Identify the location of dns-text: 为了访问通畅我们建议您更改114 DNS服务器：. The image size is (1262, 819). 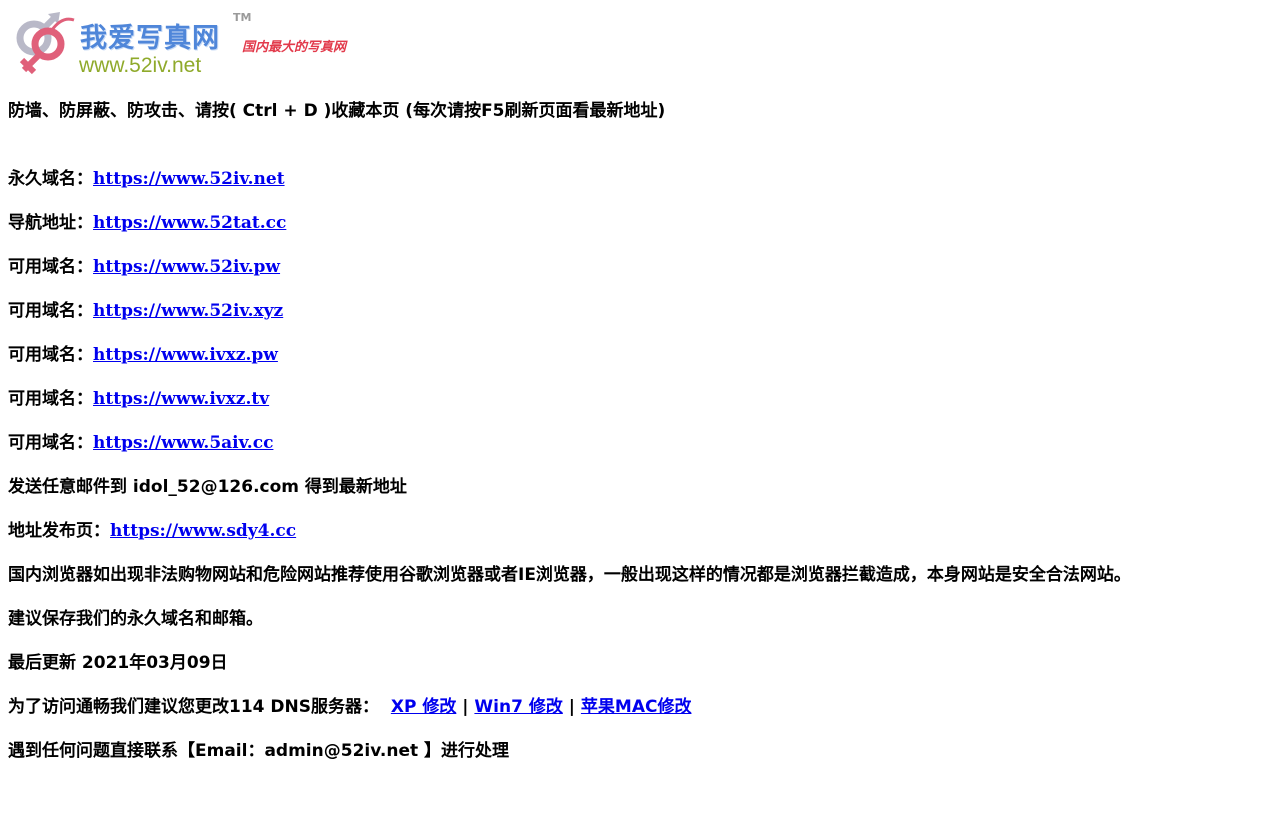
(193, 707).